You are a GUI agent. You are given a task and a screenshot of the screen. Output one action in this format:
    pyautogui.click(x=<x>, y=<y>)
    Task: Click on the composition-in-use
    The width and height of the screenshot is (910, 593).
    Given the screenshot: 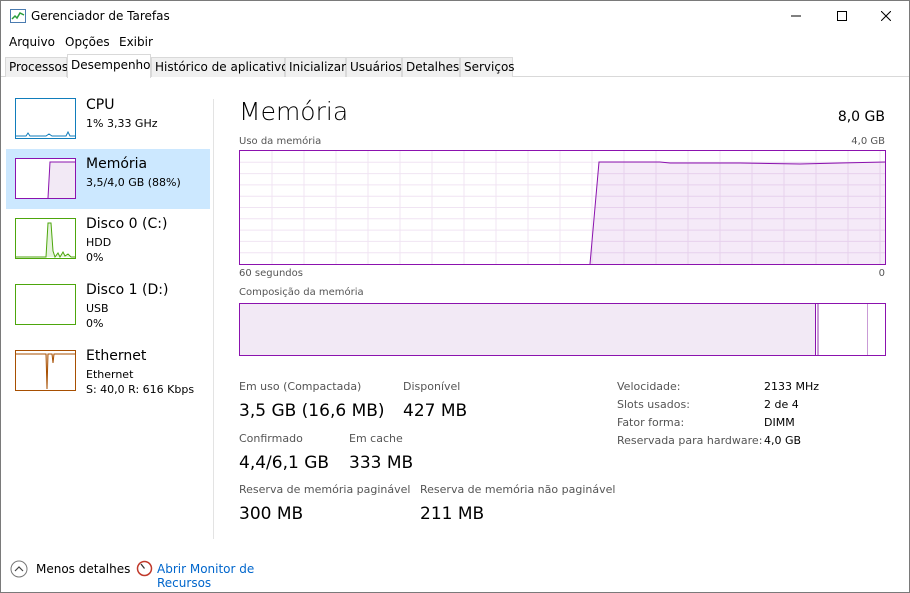 What is the action you would take?
    pyautogui.click(x=528, y=329)
    